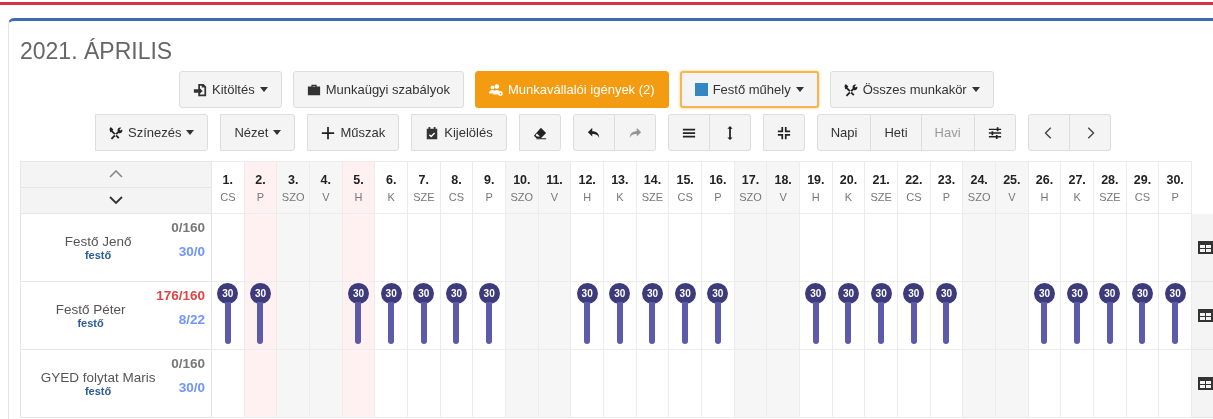  What do you see at coordinates (844, 132) in the screenshot?
I see `toolbar-button: Napi` at bounding box center [844, 132].